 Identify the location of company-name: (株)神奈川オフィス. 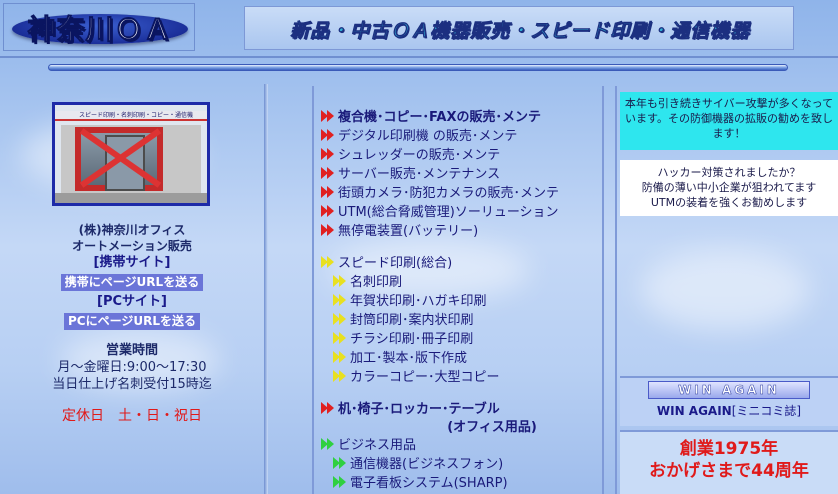
(132, 230).